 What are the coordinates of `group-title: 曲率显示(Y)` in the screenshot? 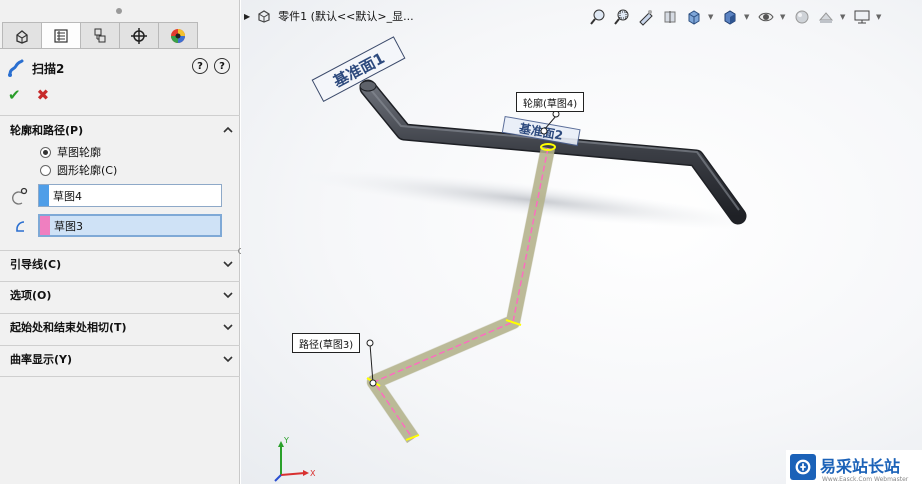 It's located at (41, 359).